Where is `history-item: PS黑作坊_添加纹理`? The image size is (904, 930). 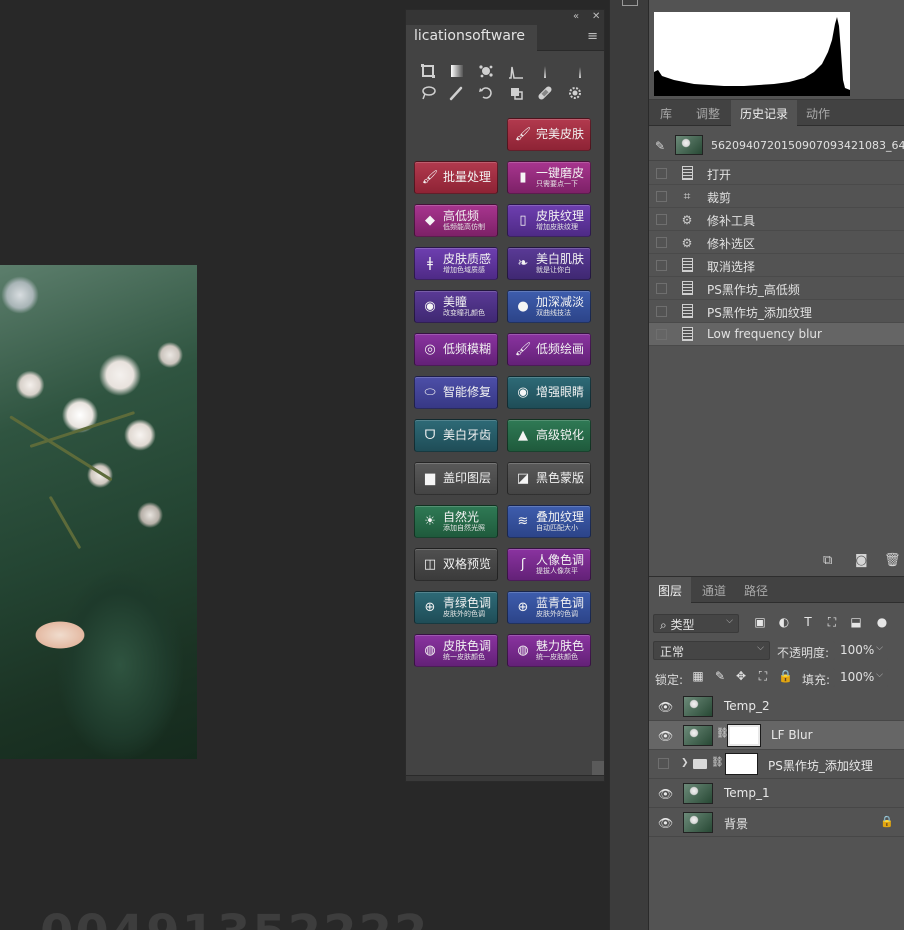 history-item: PS黑作坊_添加纹理 is located at coordinates (776, 311).